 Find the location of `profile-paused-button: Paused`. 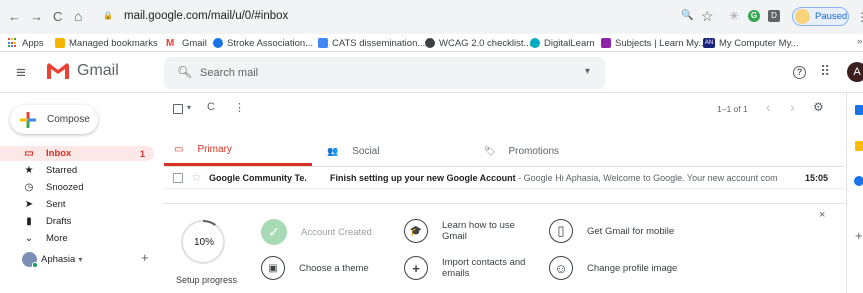

profile-paused-button: Paused is located at coordinates (820, 16).